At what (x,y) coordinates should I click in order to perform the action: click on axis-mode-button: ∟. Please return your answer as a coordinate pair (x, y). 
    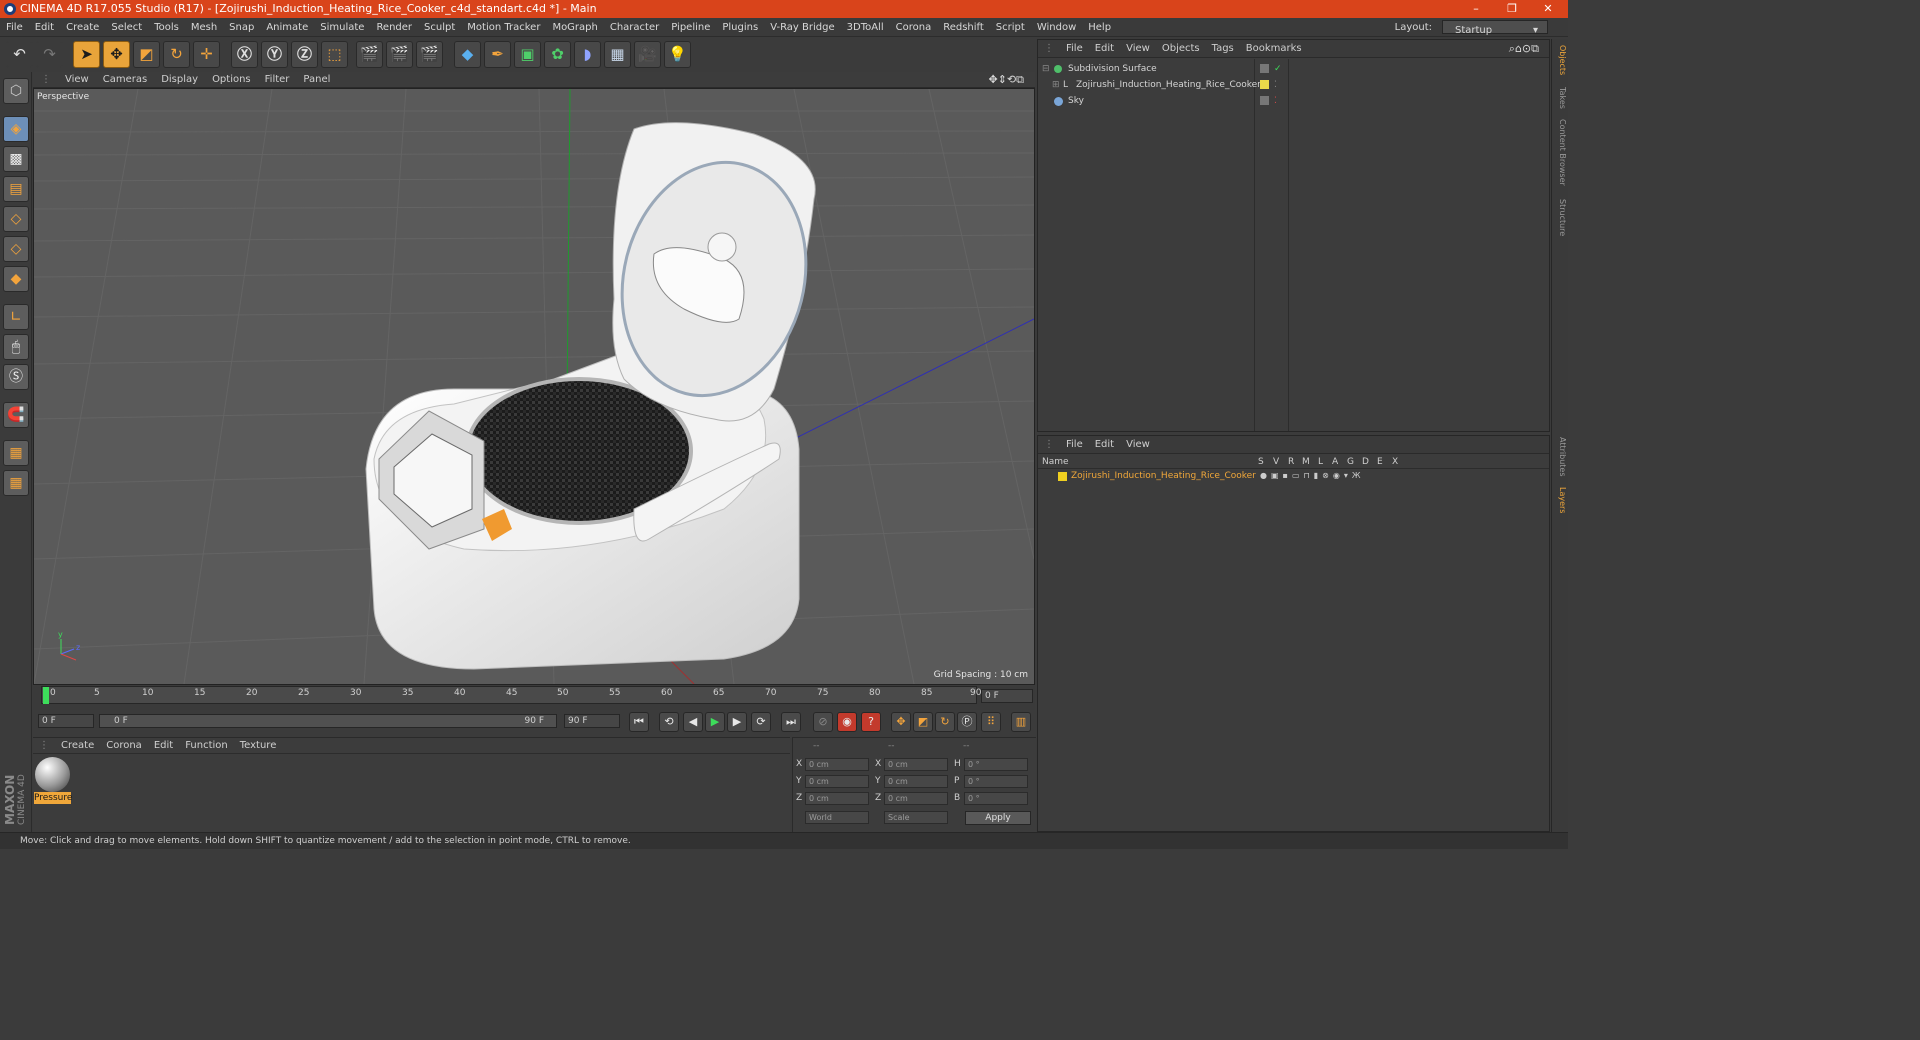
    Looking at the image, I should click on (16, 317).